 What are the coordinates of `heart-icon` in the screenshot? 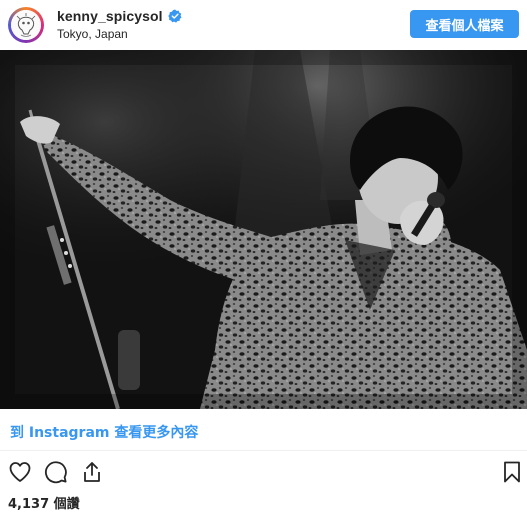 It's located at (20, 472).